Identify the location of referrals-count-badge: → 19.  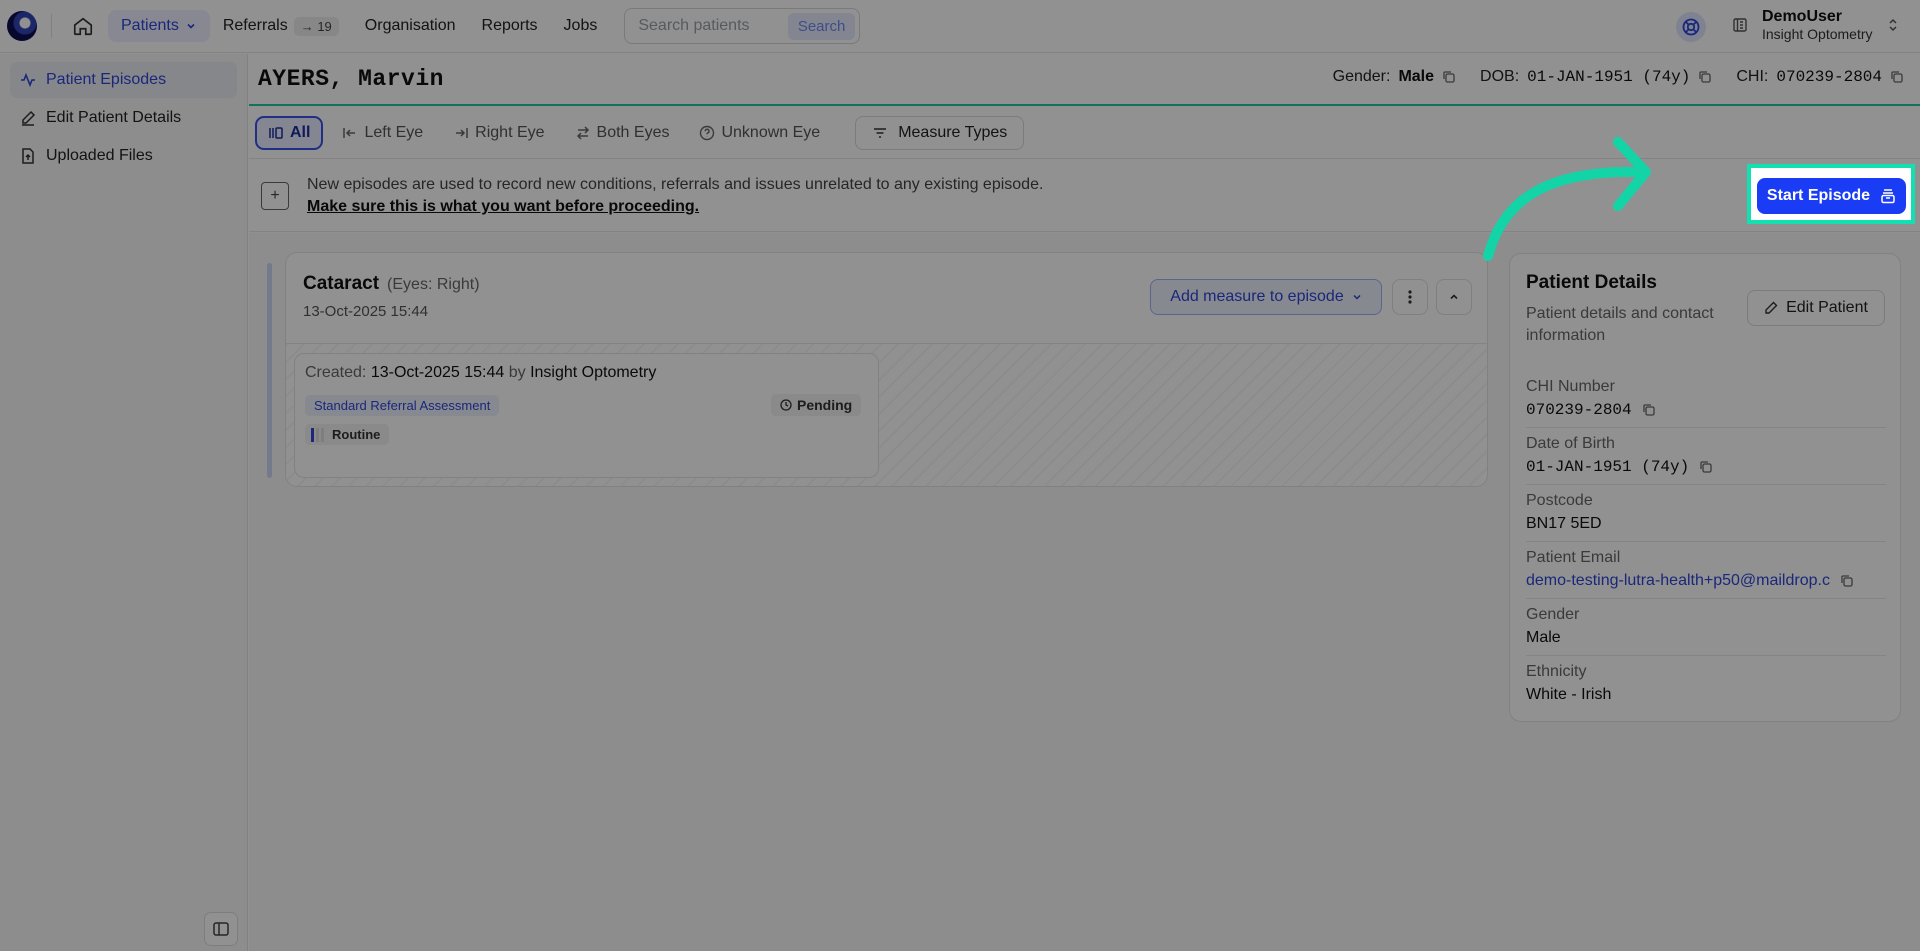
(316, 26).